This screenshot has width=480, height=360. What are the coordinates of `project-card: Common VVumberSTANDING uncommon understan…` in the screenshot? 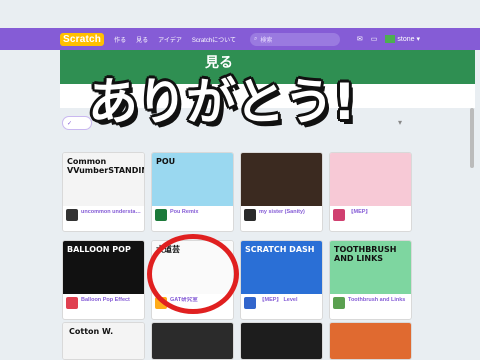 It's located at (103, 192).